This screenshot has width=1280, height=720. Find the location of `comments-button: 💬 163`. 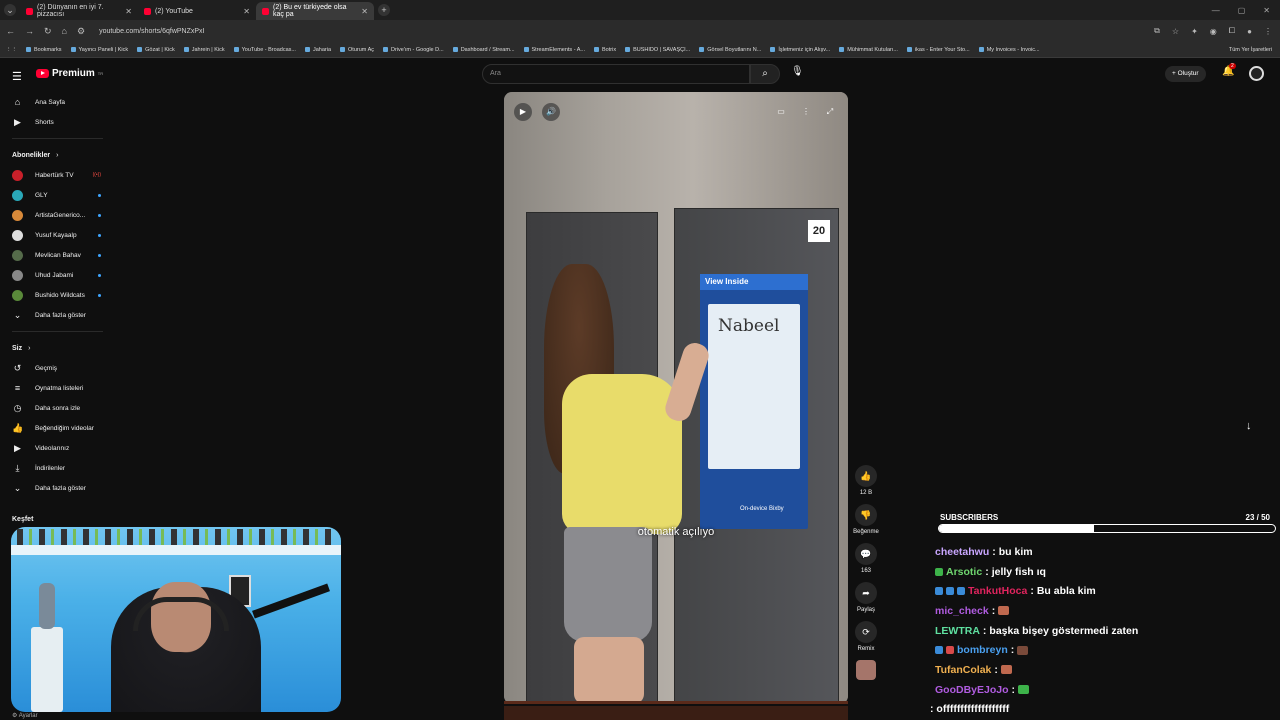

comments-button: 💬 163 is located at coordinates (866, 558).